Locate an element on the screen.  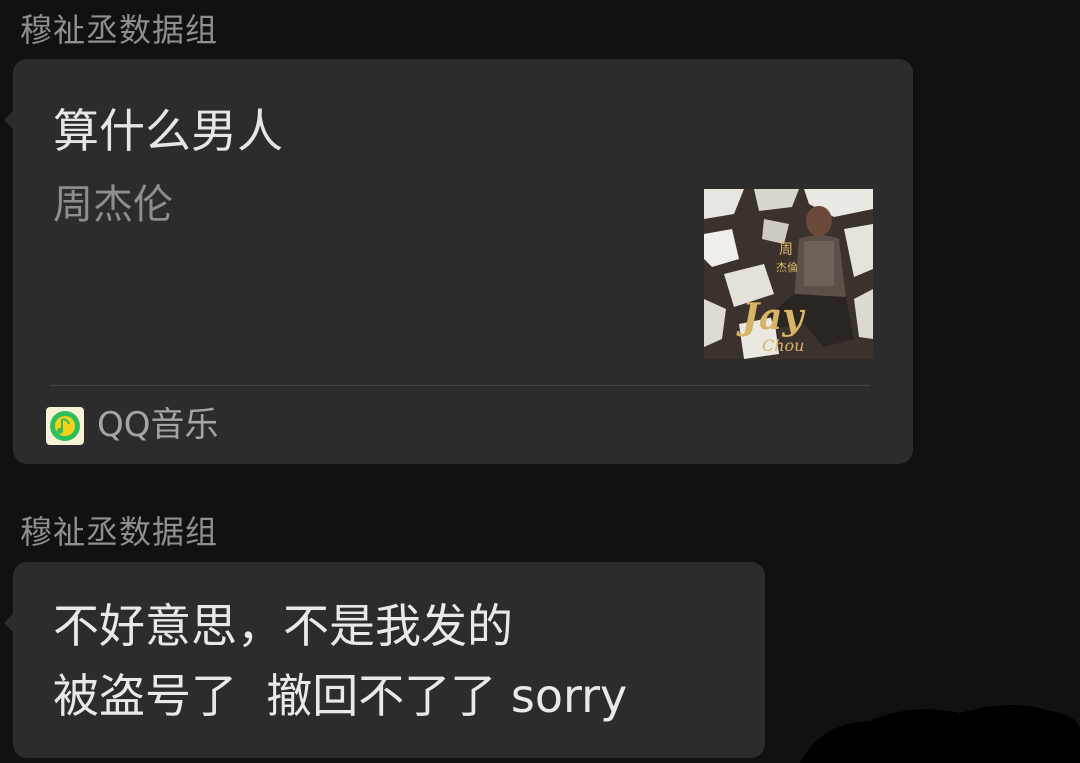
card-divider is located at coordinates (460, 385).